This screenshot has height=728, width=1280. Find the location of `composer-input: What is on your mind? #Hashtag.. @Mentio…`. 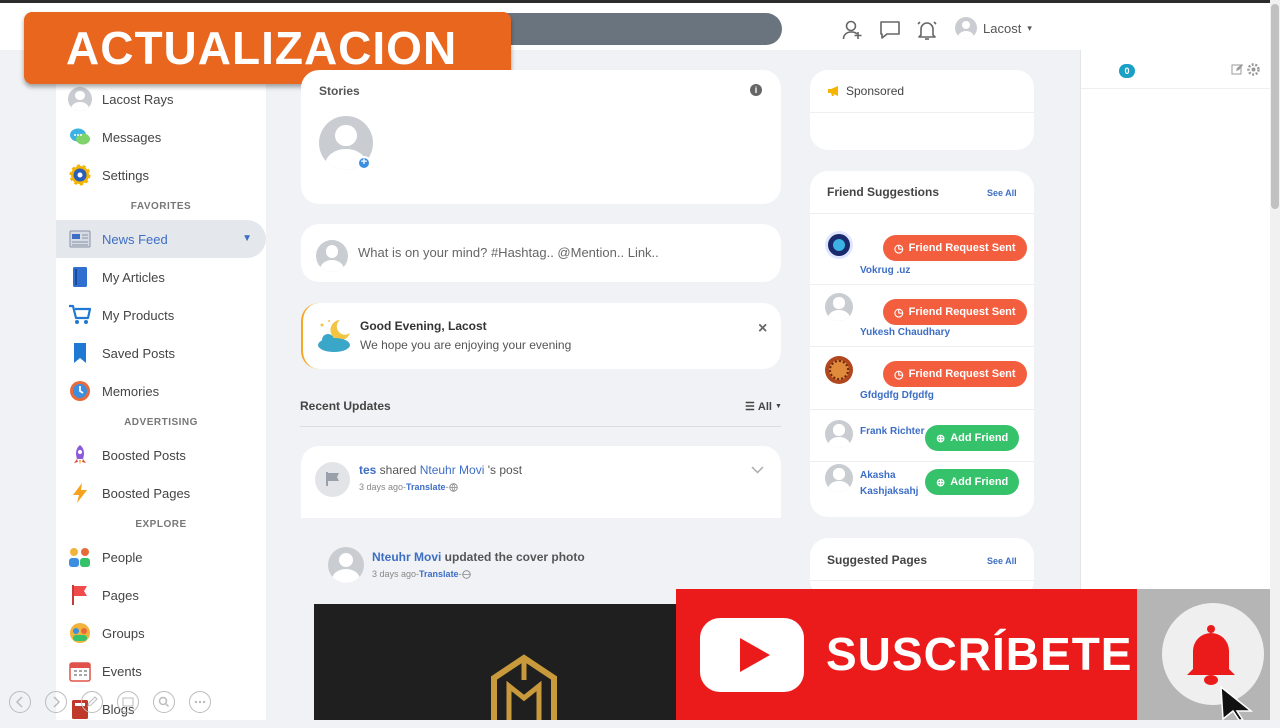

composer-input: What is on your mind? #Hashtag.. @Mentio… is located at coordinates (508, 252).